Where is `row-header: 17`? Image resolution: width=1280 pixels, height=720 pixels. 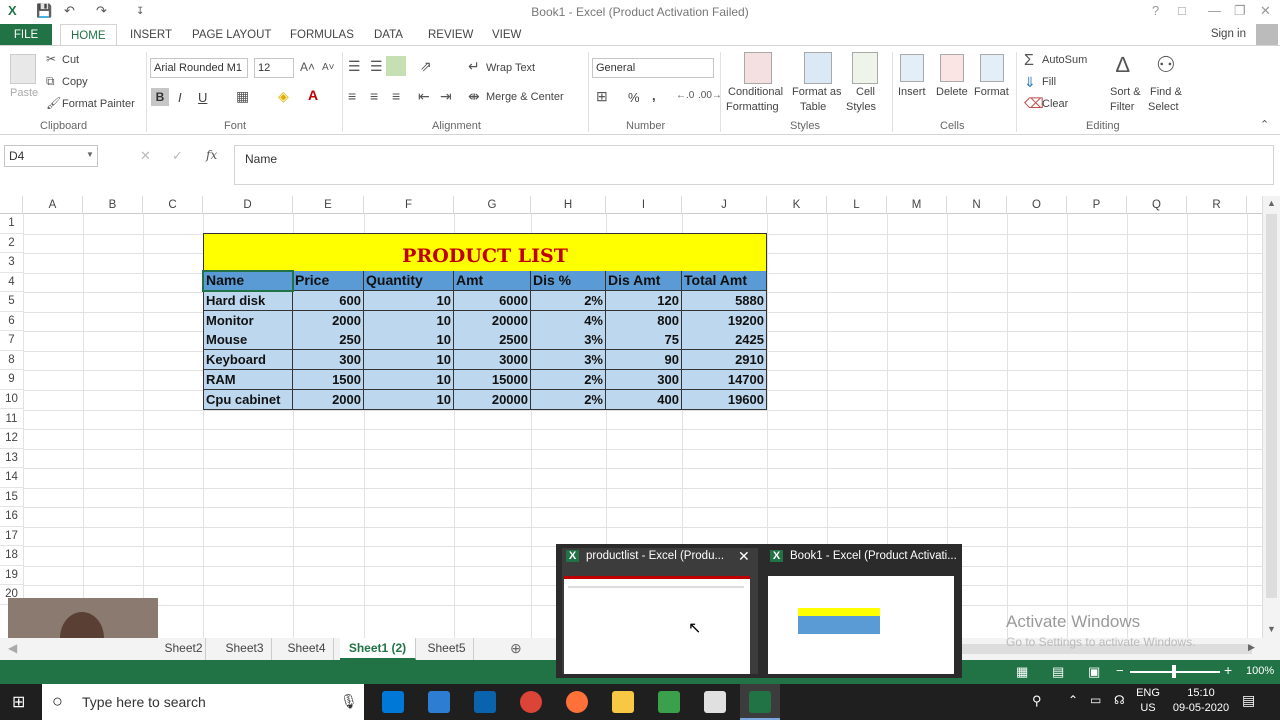 row-header: 17 is located at coordinates (11, 537).